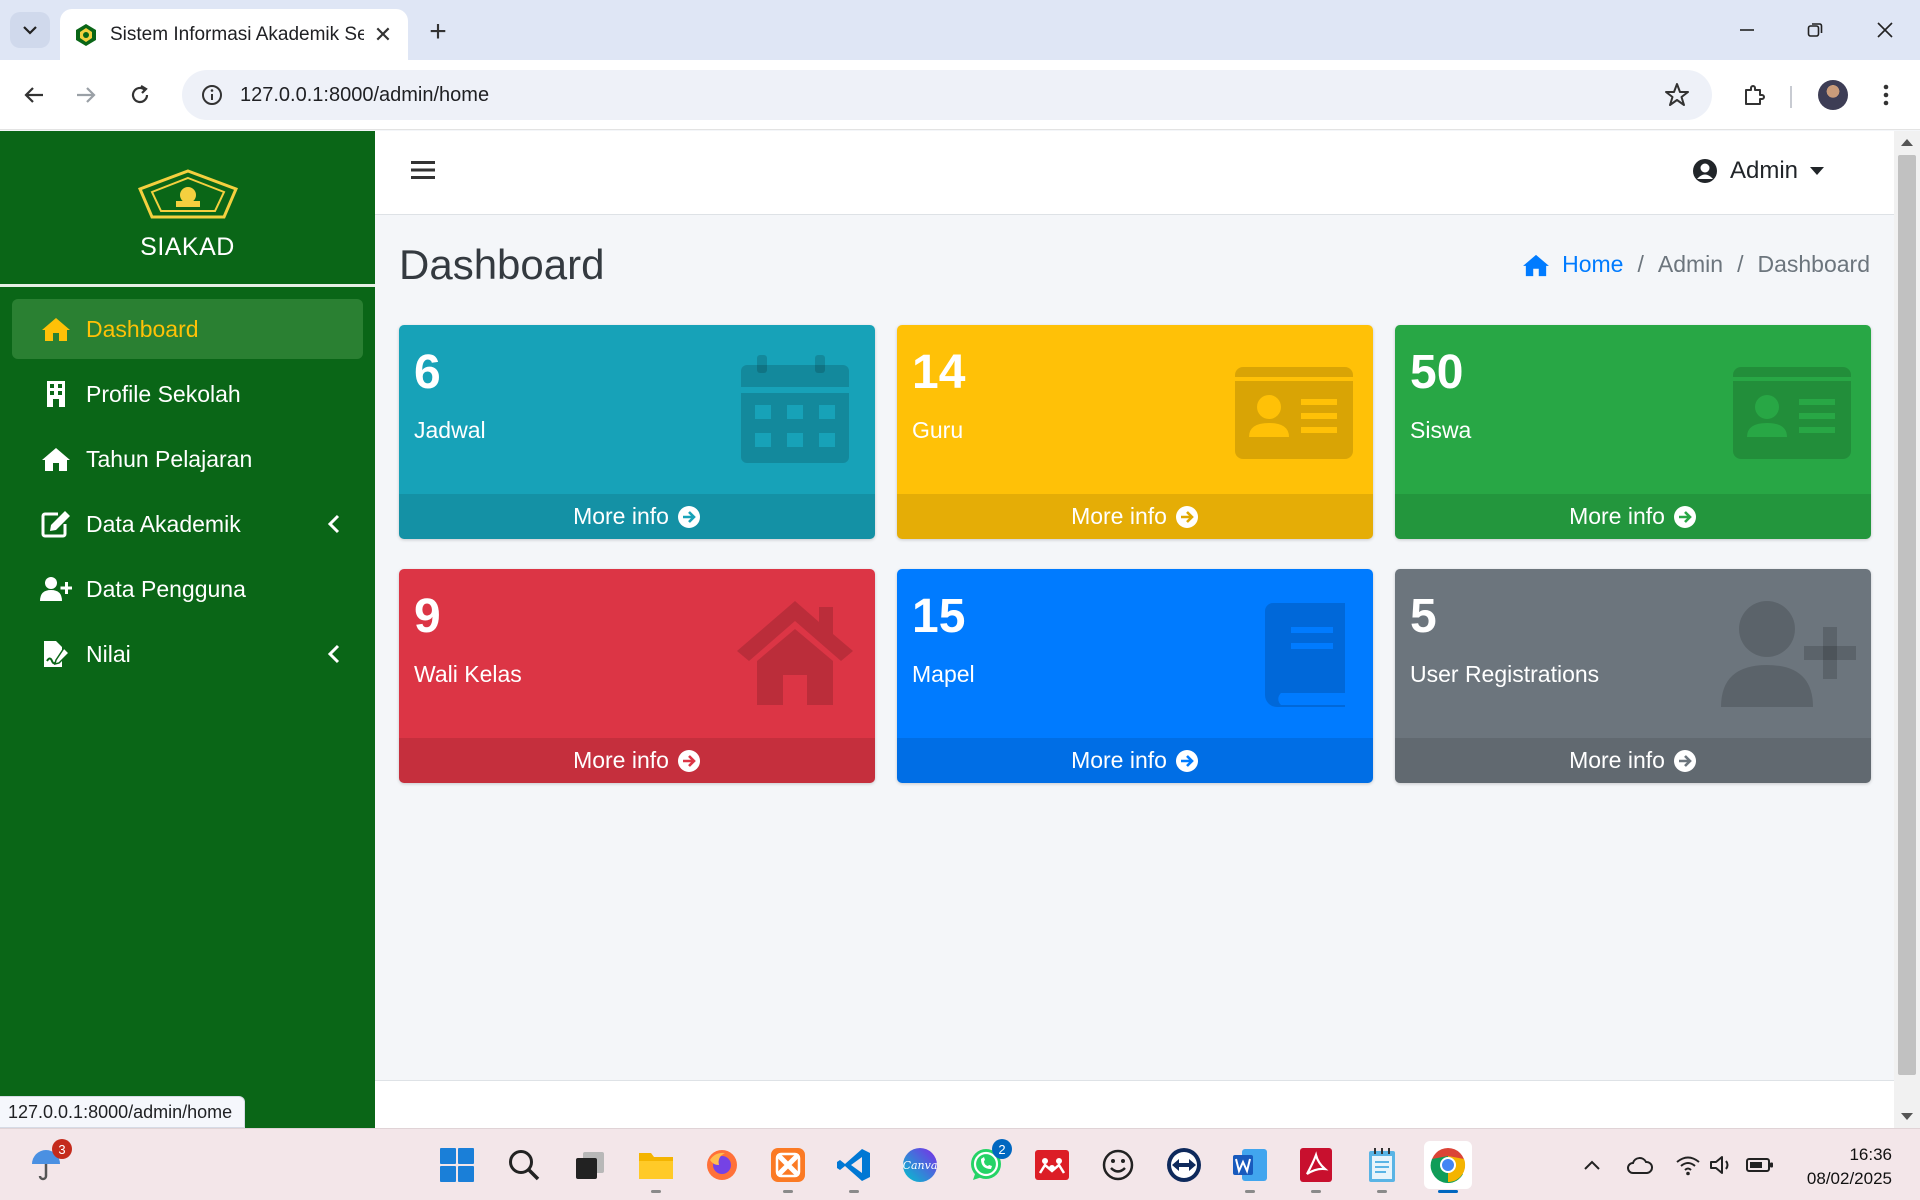 Image resolution: width=1920 pixels, height=1200 pixels. What do you see at coordinates (590, 1165) in the screenshot?
I see `task-view-button` at bounding box center [590, 1165].